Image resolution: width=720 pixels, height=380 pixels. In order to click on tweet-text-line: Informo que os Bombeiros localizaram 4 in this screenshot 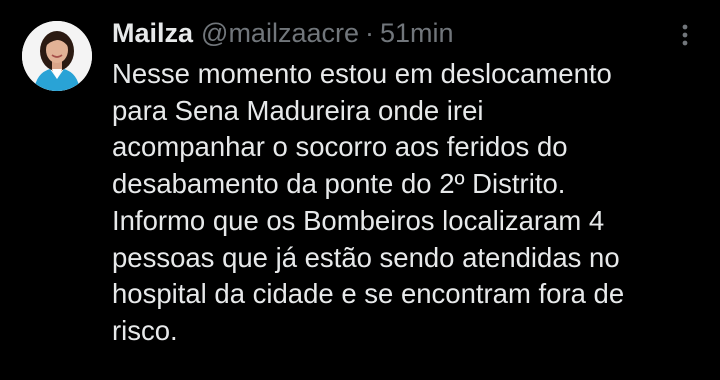, I will do `click(358, 220)`.